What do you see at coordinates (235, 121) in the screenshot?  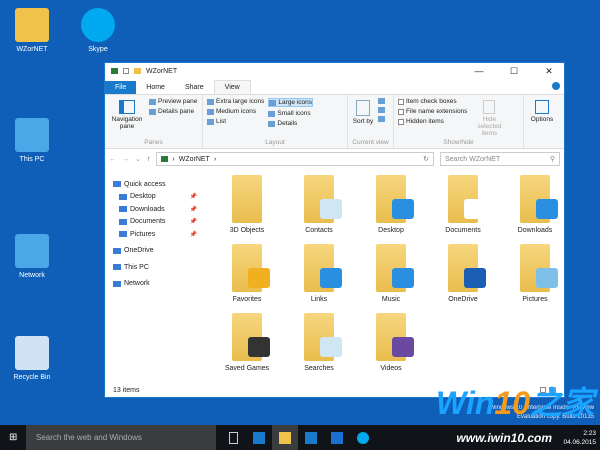 I see `layout-list: List` at bounding box center [235, 121].